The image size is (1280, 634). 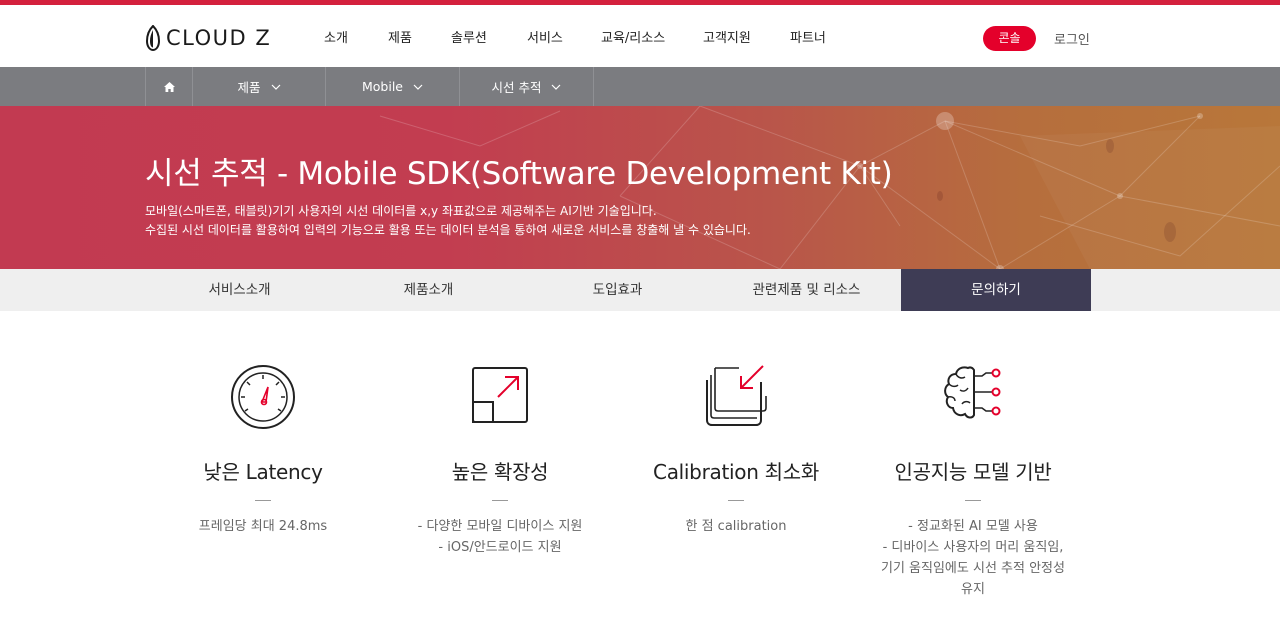 What do you see at coordinates (973, 547) in the screenshot?
I see `feature-line: - 디바이스 사용자의 머리 움직임,` at bounding box center [973, 547].